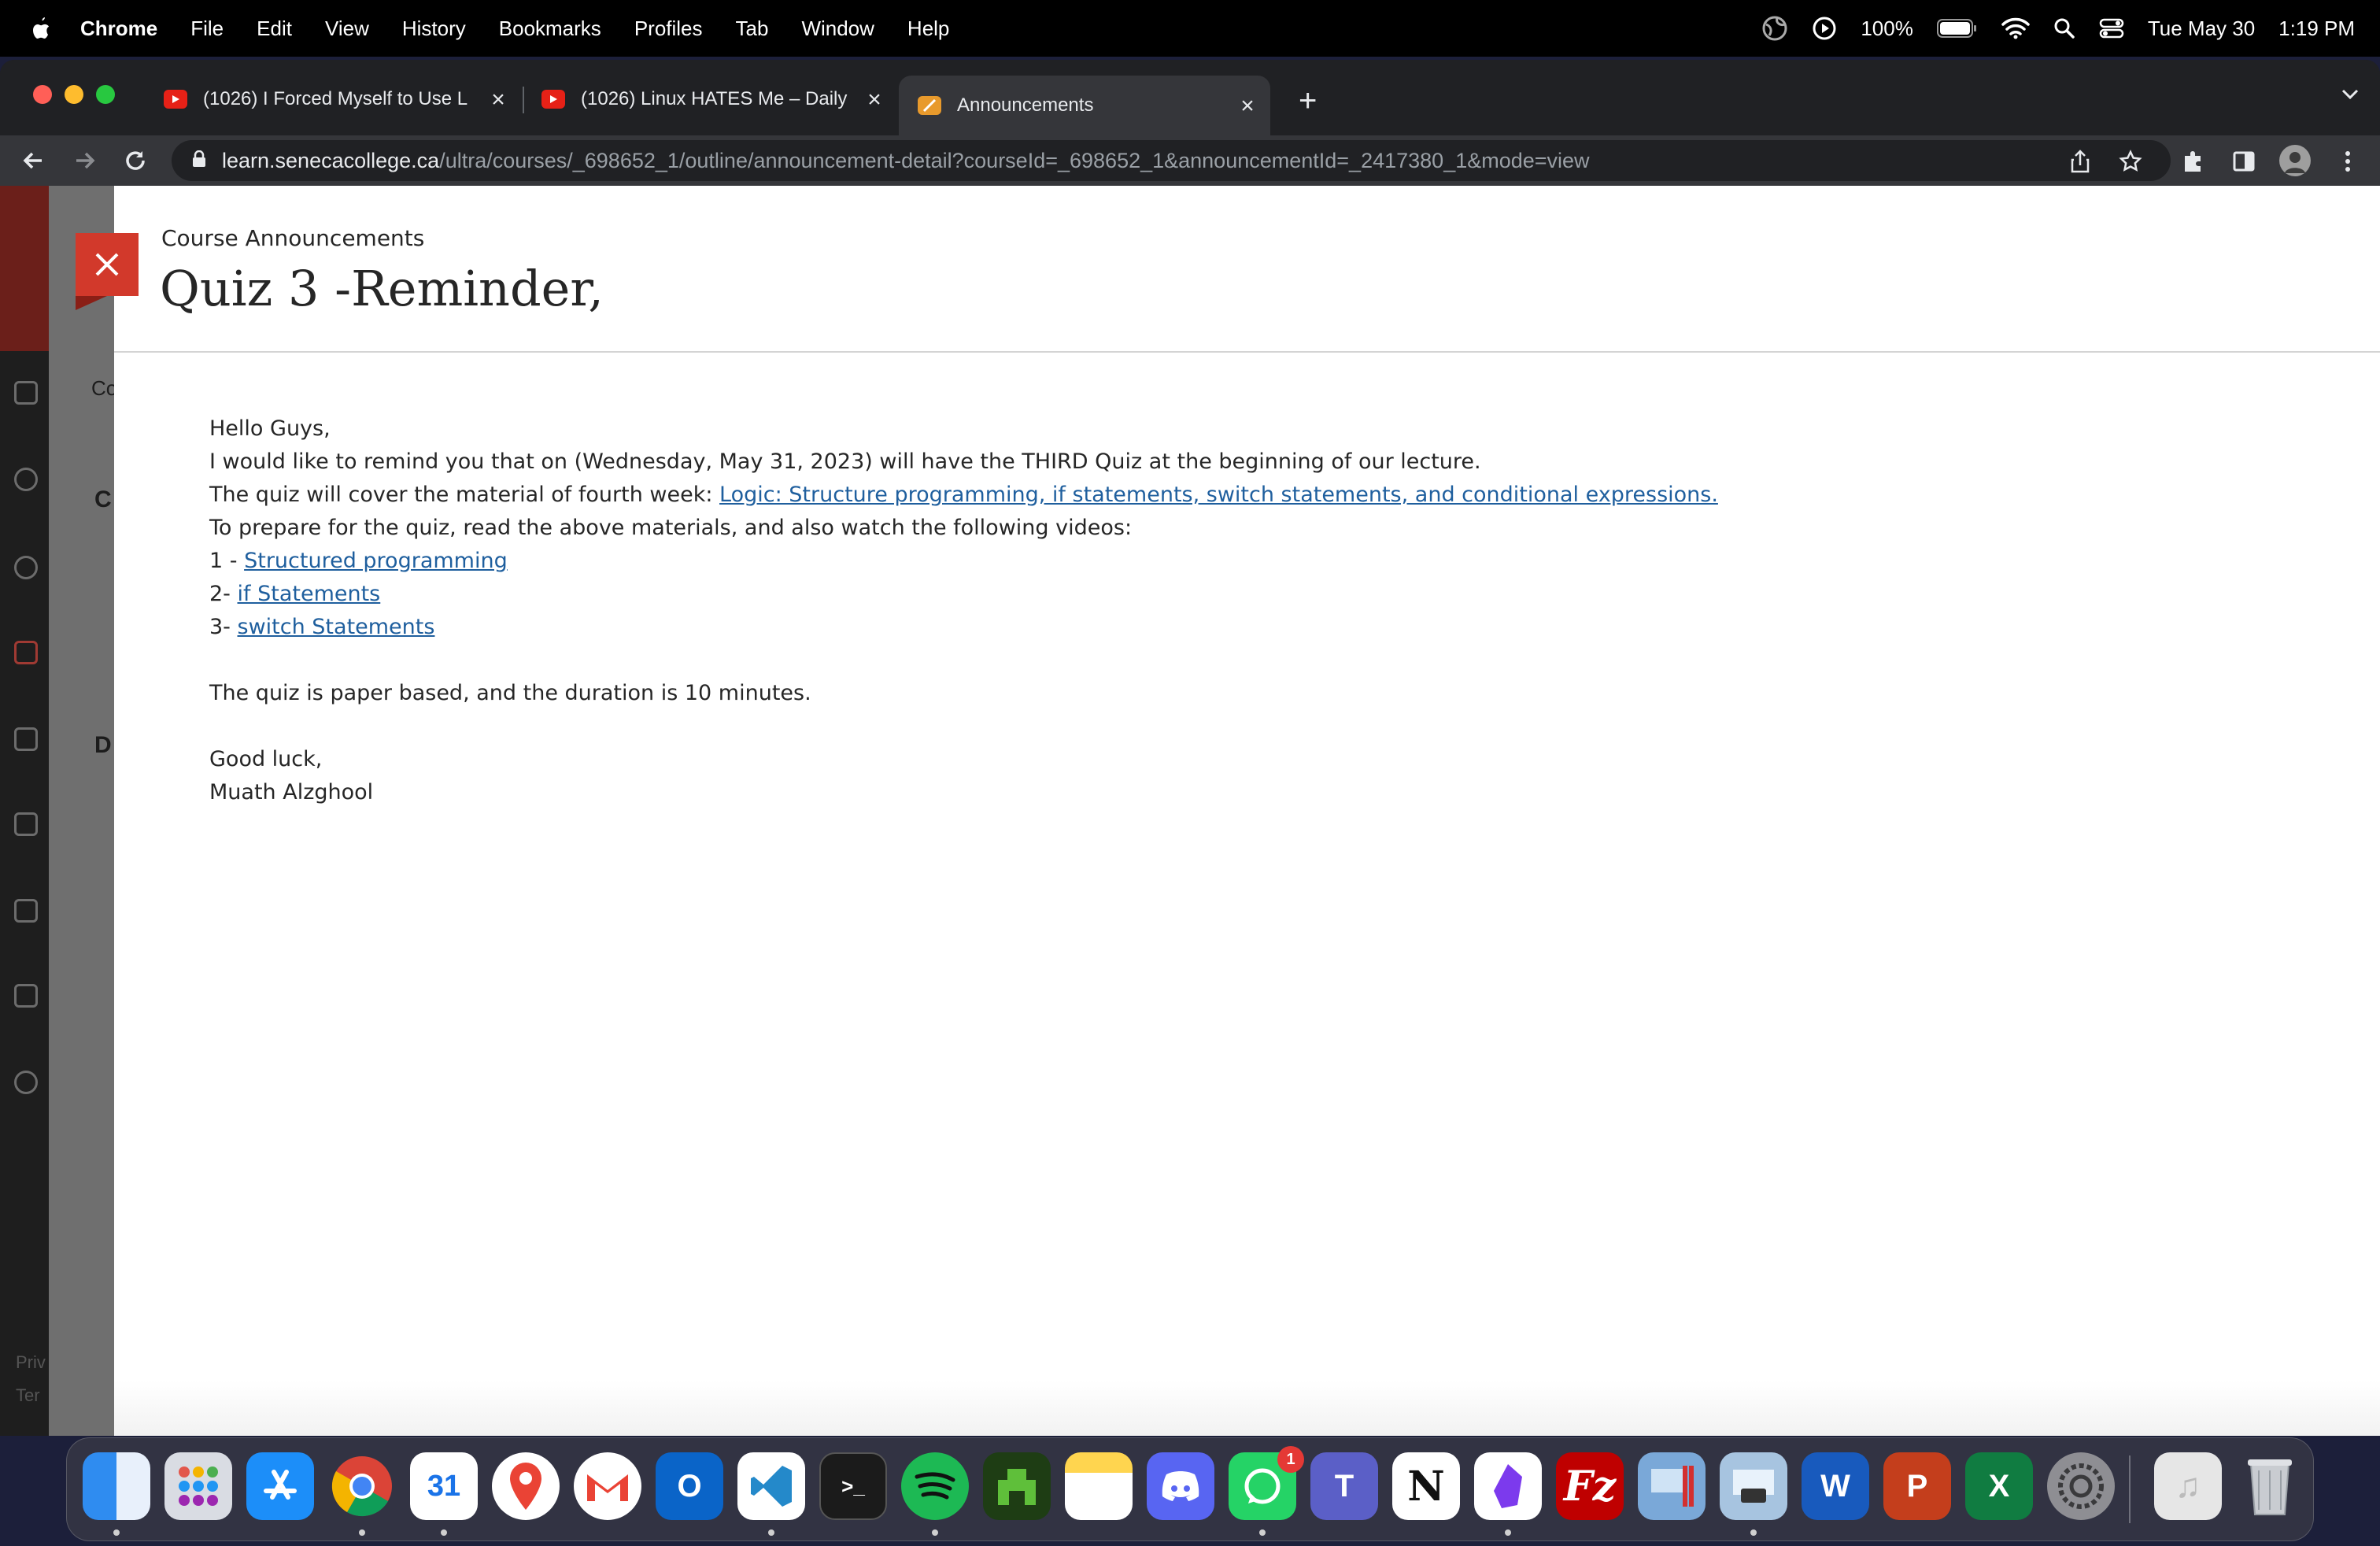 The image size is (2380, 1546). What do you see at coordinates (607, 1486) in the screenshot?
I see `gmail-icon` at bounding box center [607, 1486].